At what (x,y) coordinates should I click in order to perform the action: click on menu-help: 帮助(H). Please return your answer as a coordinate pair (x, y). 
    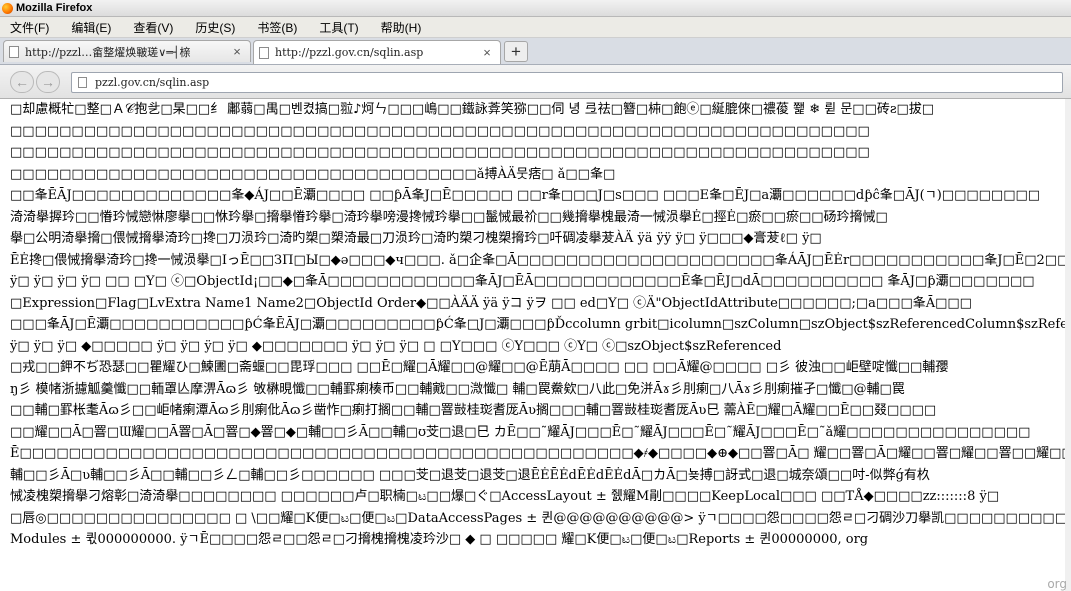
    Looking at the image, I should click on (402, 27).